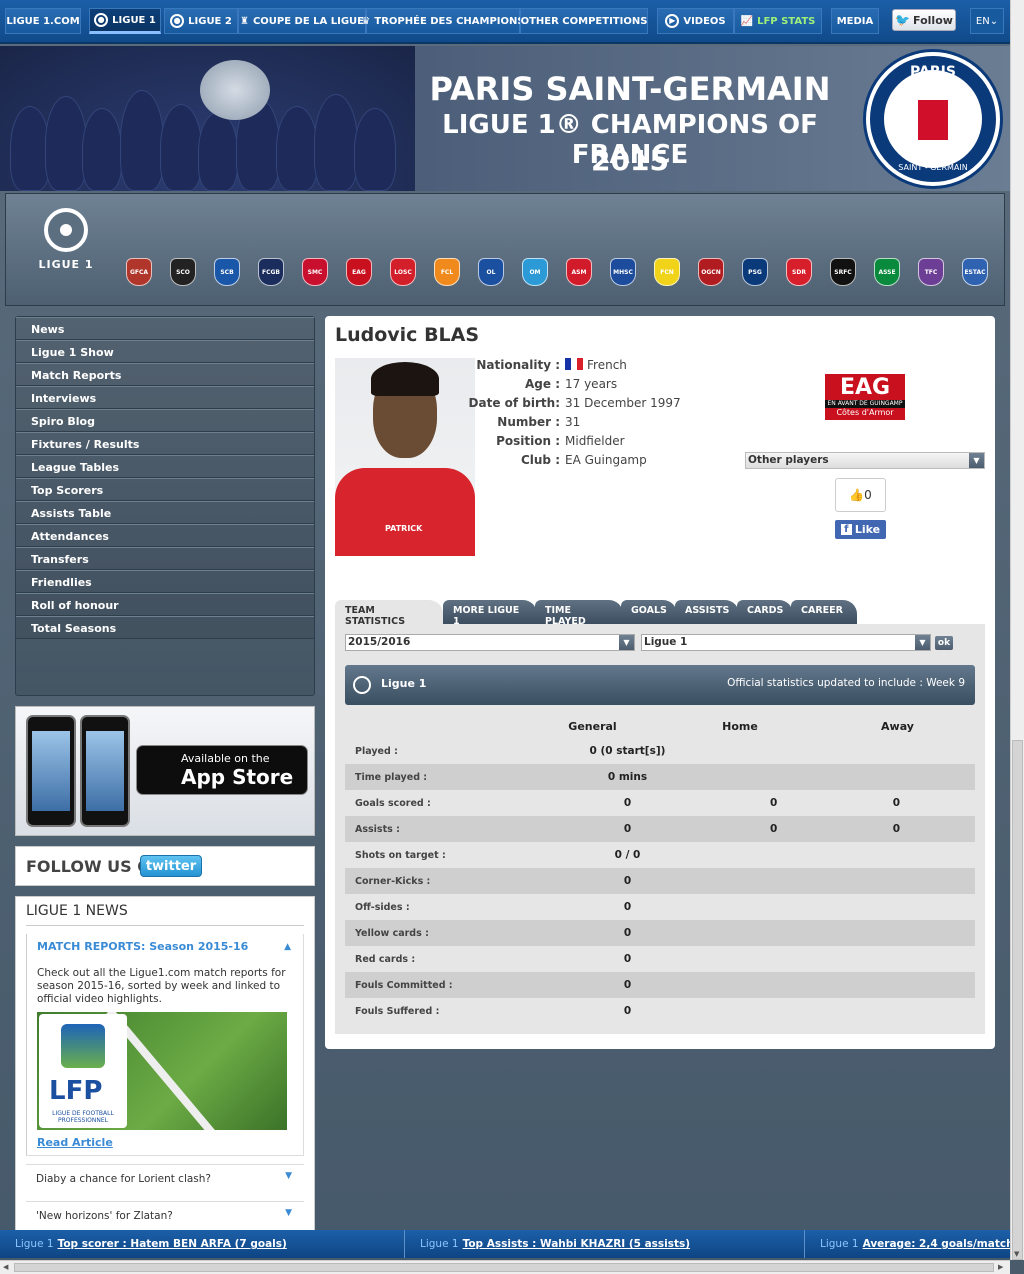  Describe the element at coordinates (491, 272) in the screenshot. I see `club-badge-ol: OL` at that location.